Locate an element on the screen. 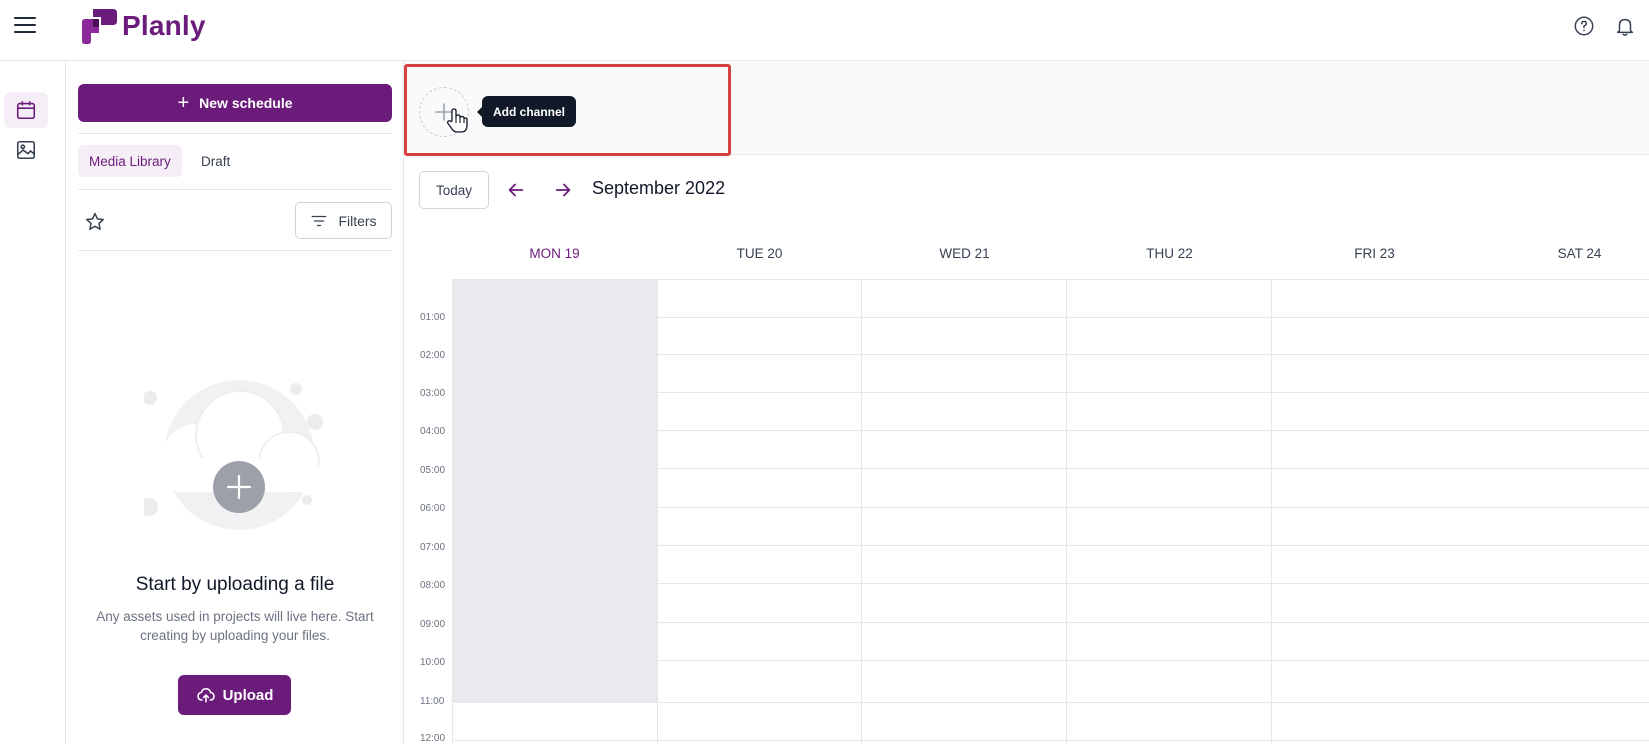  rail-item-calendar is located at coordinates (26, 110).